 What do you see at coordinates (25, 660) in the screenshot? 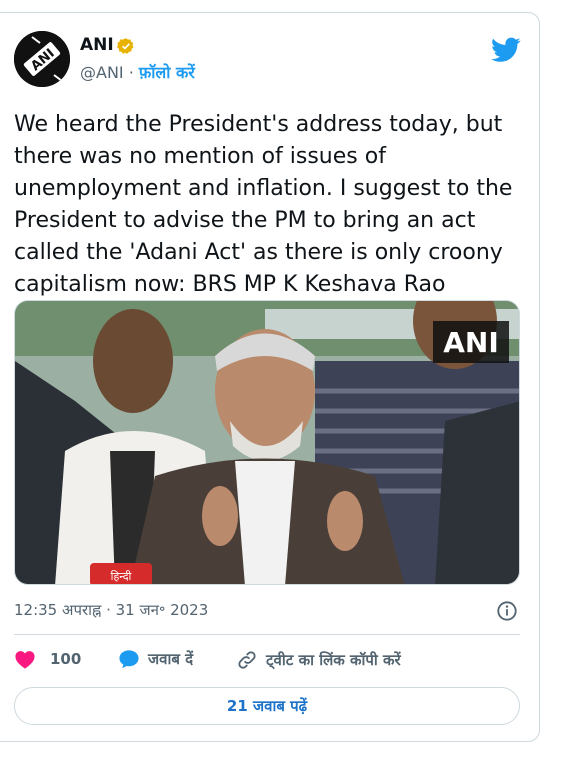
I see `heart-icon` at bounding box center [25, 660].